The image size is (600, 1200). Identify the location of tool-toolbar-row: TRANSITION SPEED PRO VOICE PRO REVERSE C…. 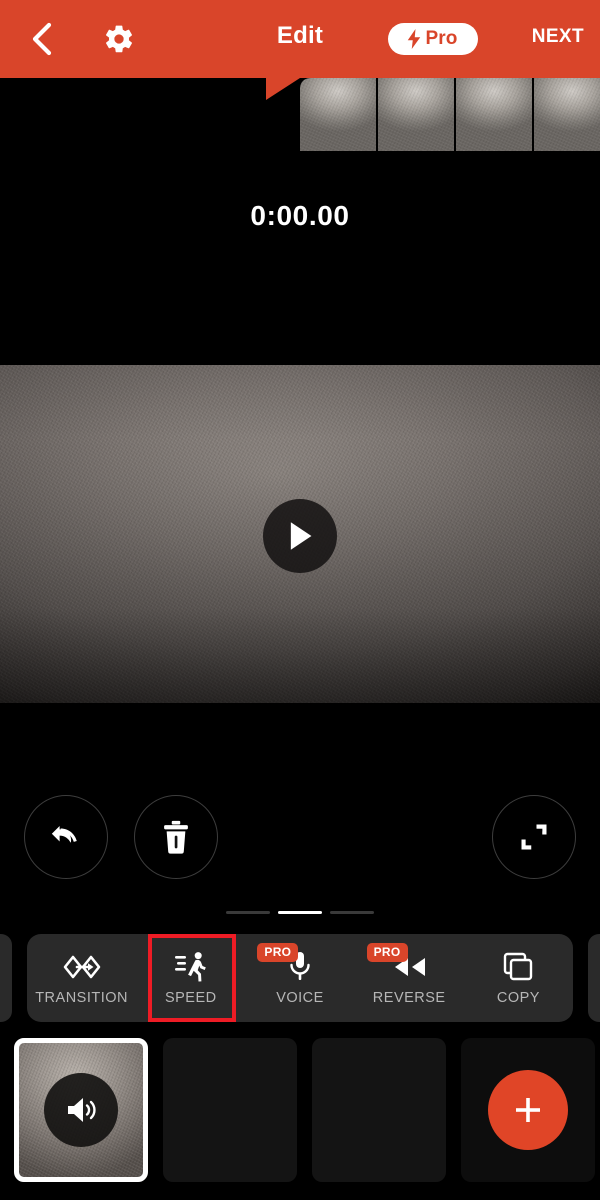
(300, 978).